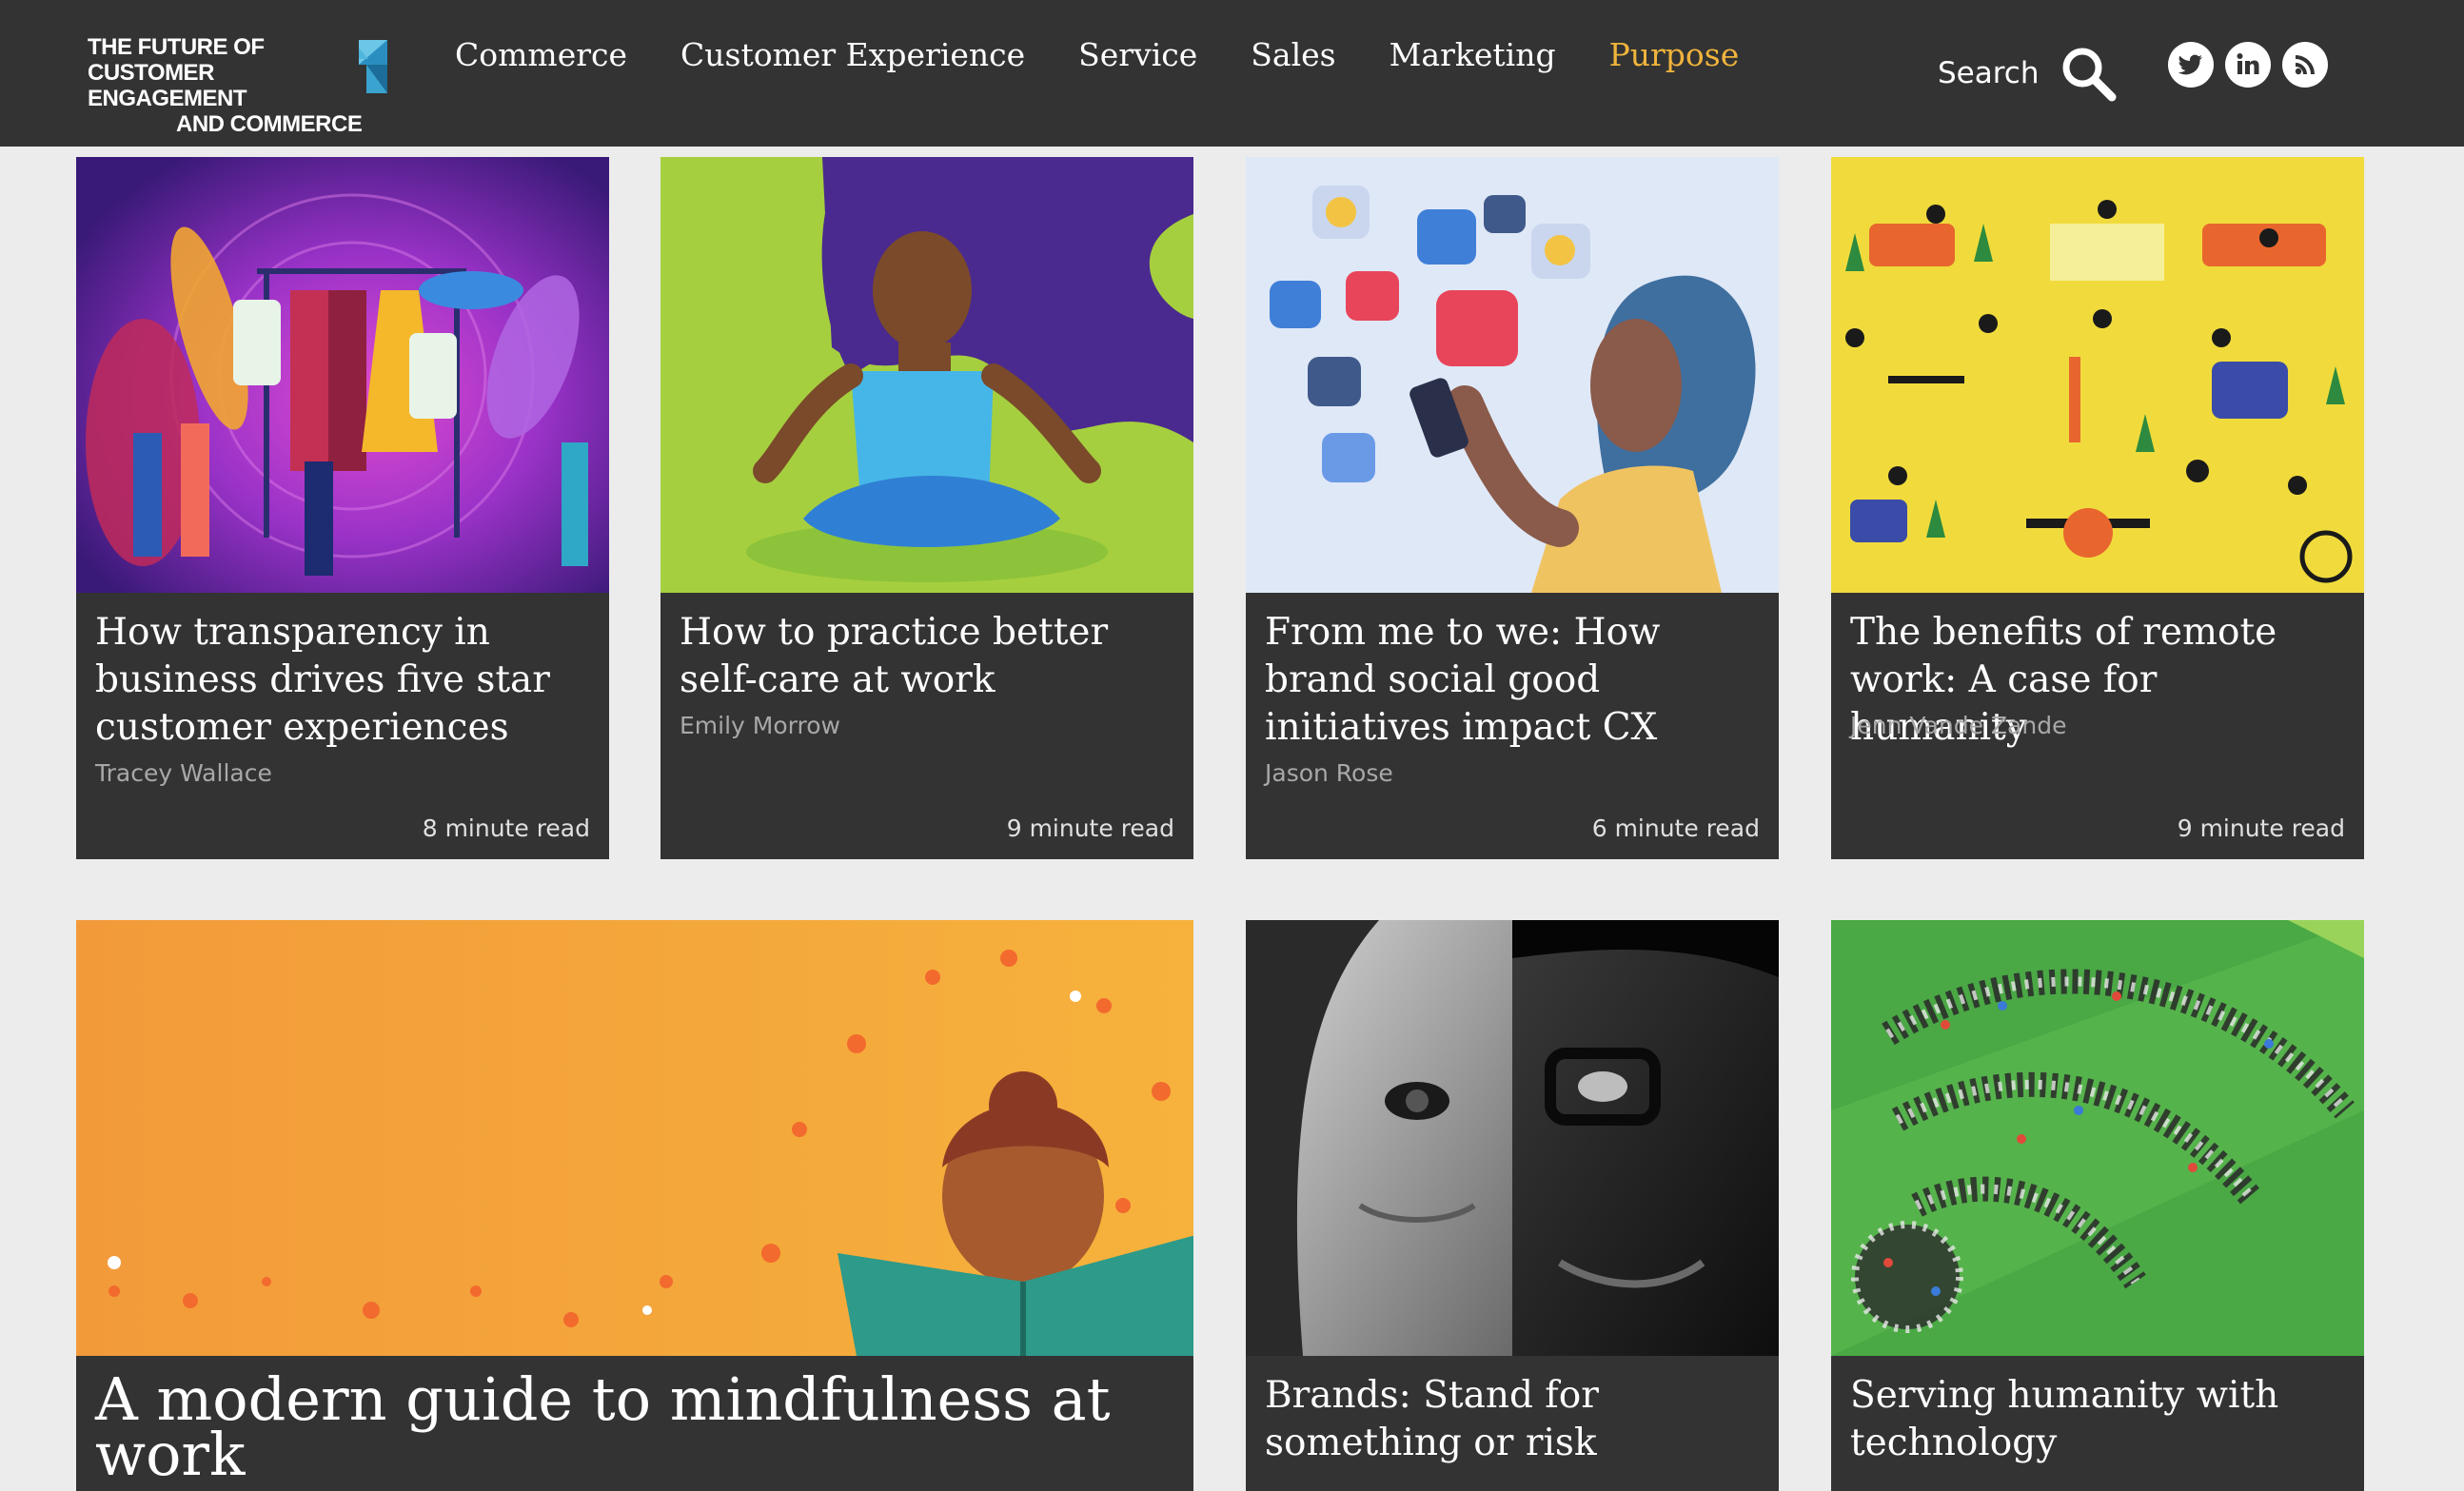  I want to click on linkedin-icon, so click(2248, 65).